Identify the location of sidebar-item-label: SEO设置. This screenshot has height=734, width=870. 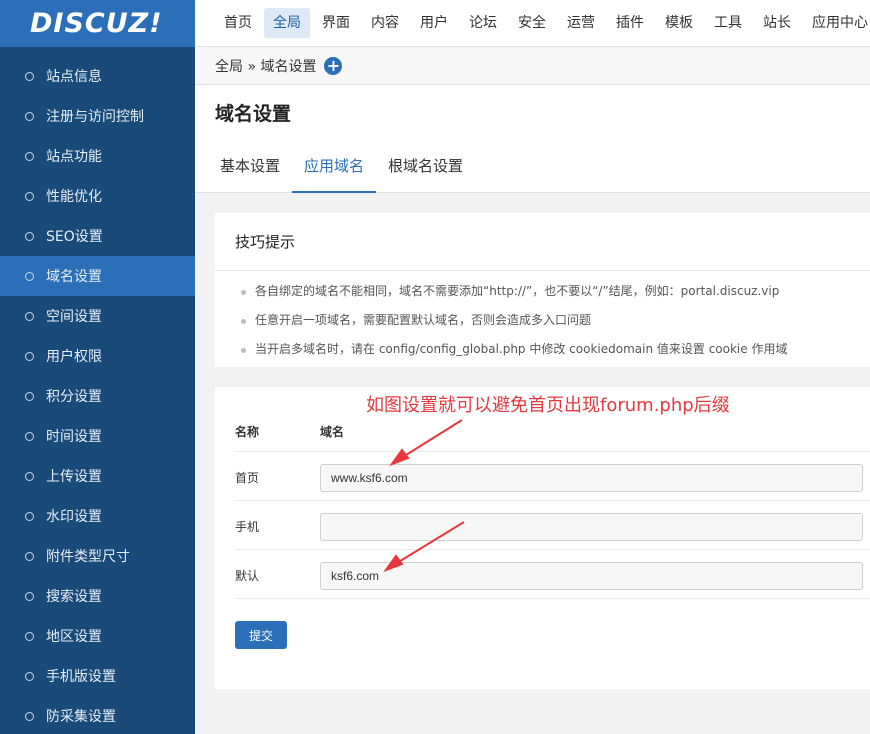
(74, 237).